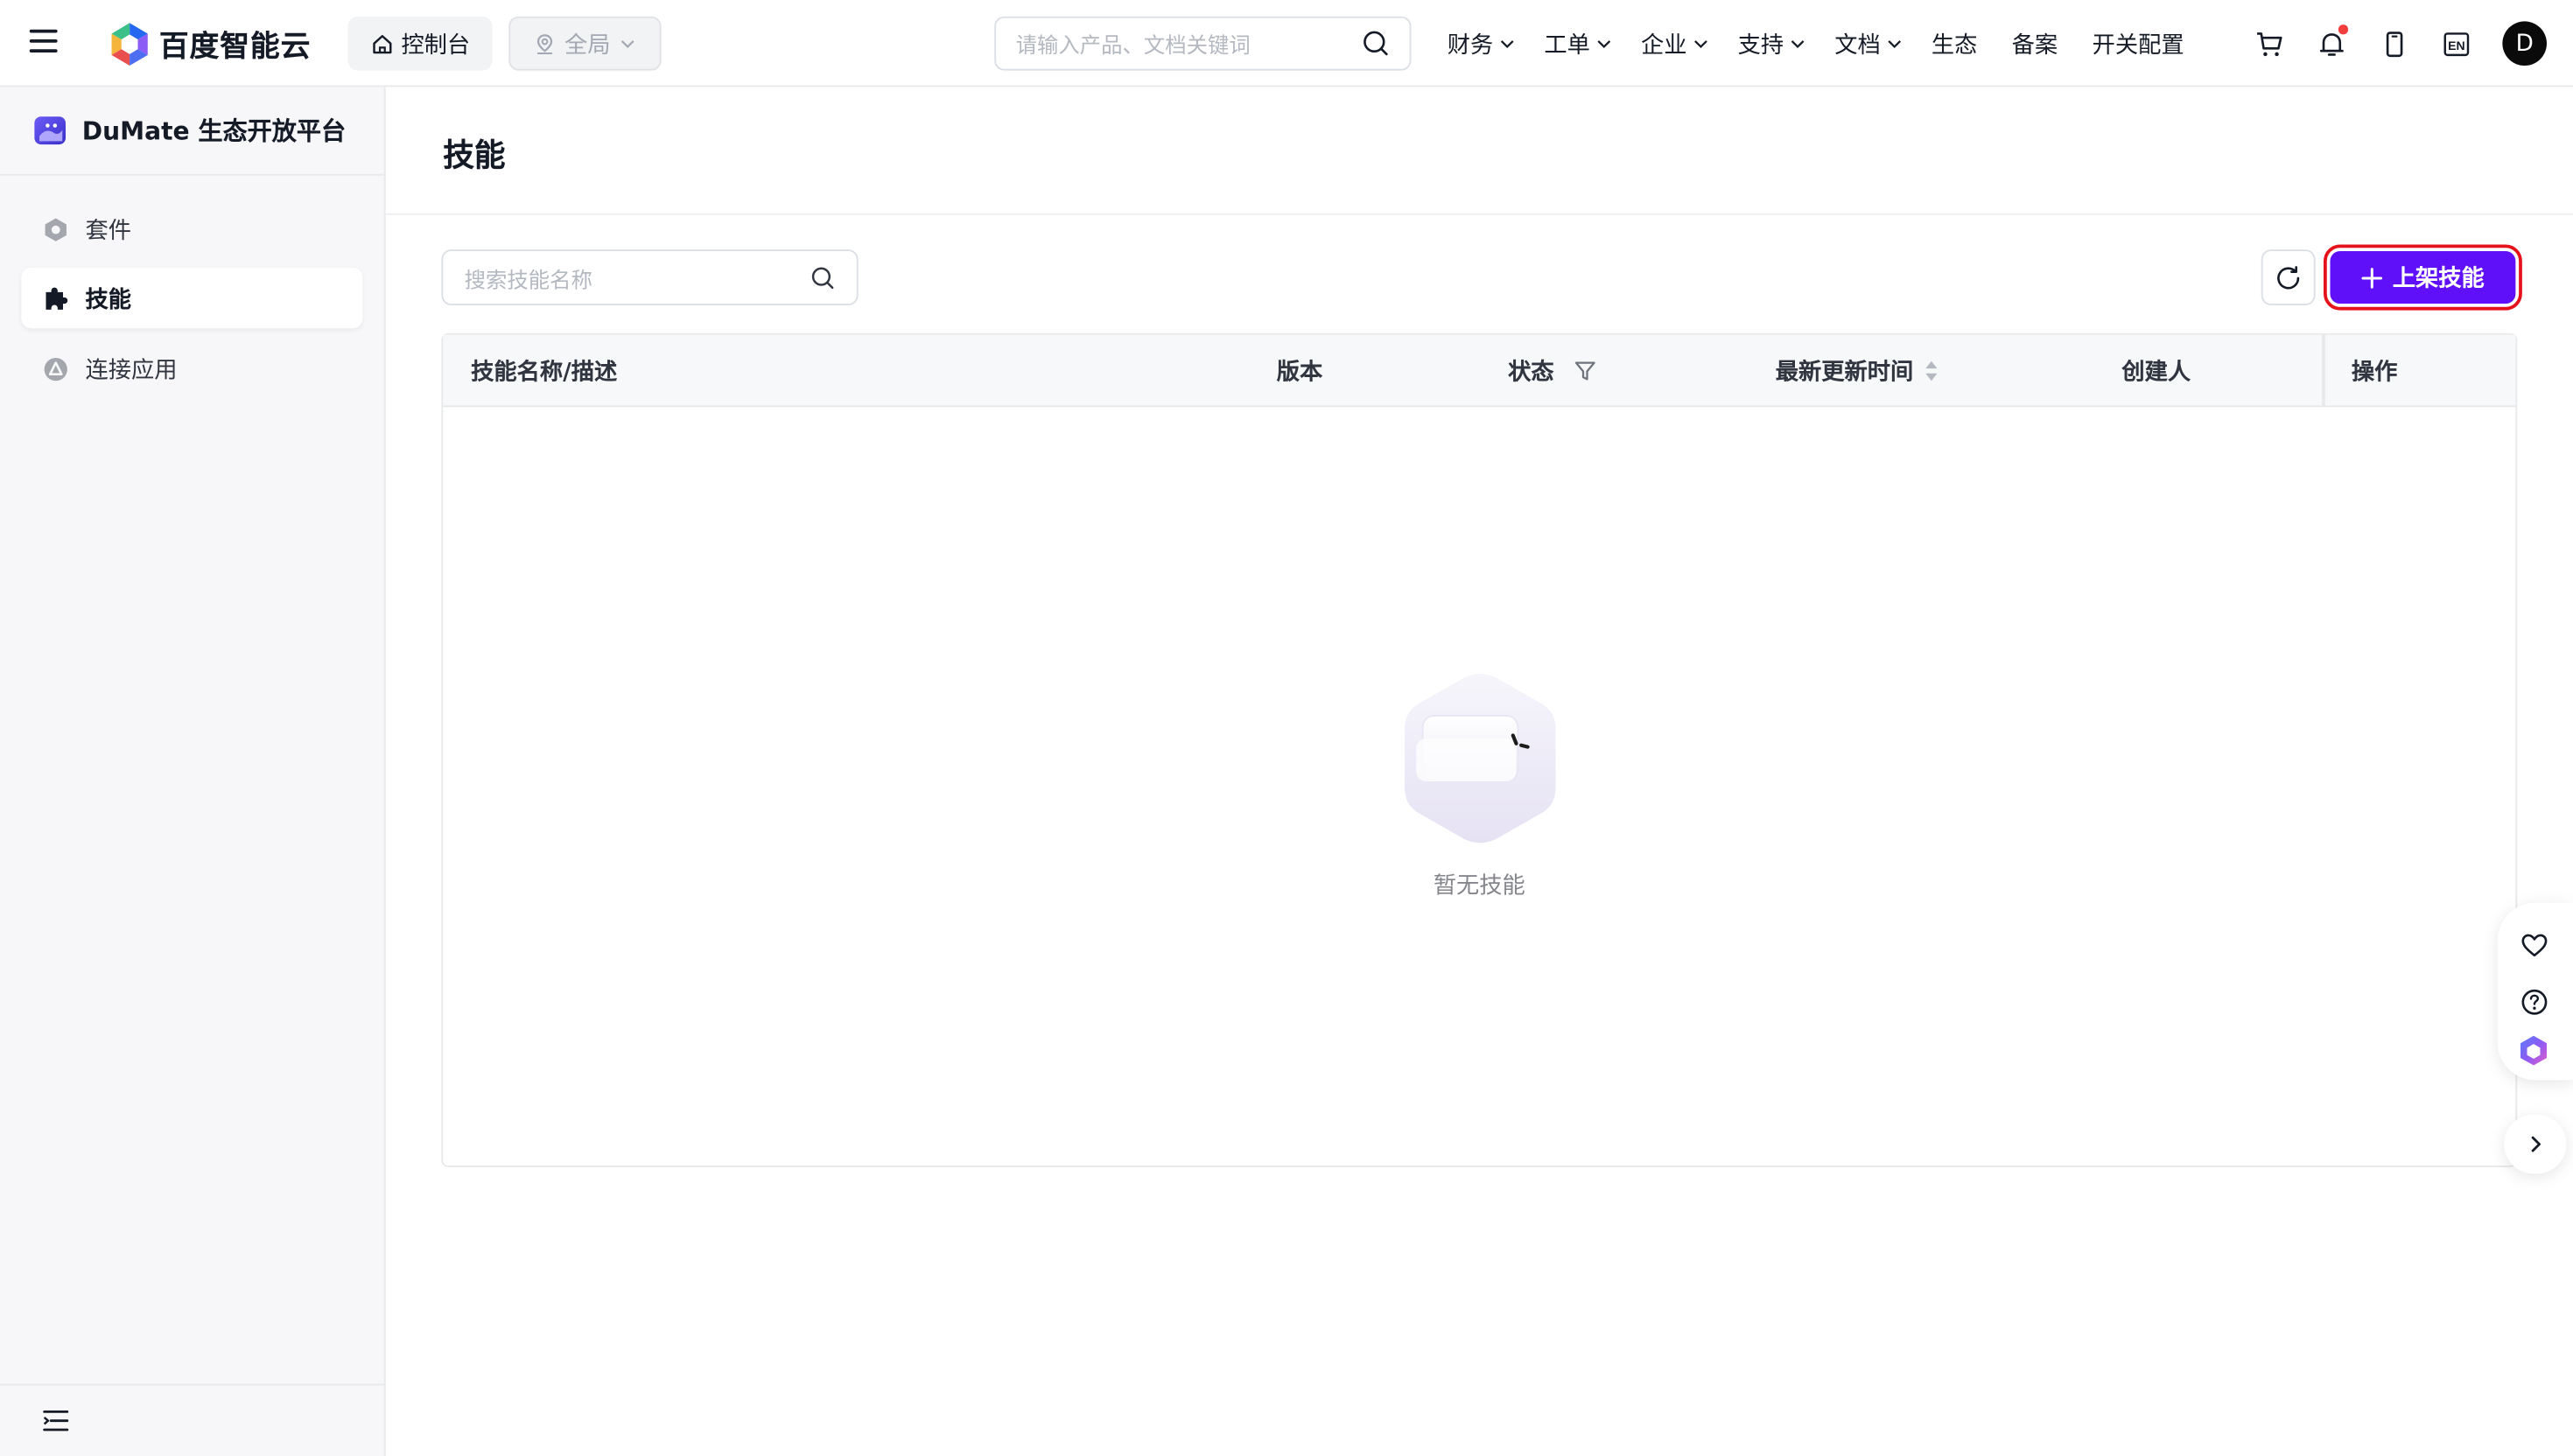  What do you see at coordinates (2270, 44) in the screenshot?
I see `cart-icon` at bounding box center [2270, 44].